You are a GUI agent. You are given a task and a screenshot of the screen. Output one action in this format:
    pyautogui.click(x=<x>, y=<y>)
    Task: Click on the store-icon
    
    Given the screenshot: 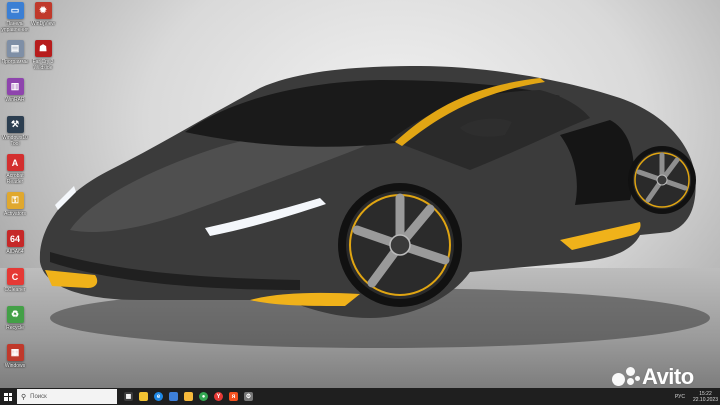 What is the action you would take?
    pyautogui.click(x=173, y=396)
    